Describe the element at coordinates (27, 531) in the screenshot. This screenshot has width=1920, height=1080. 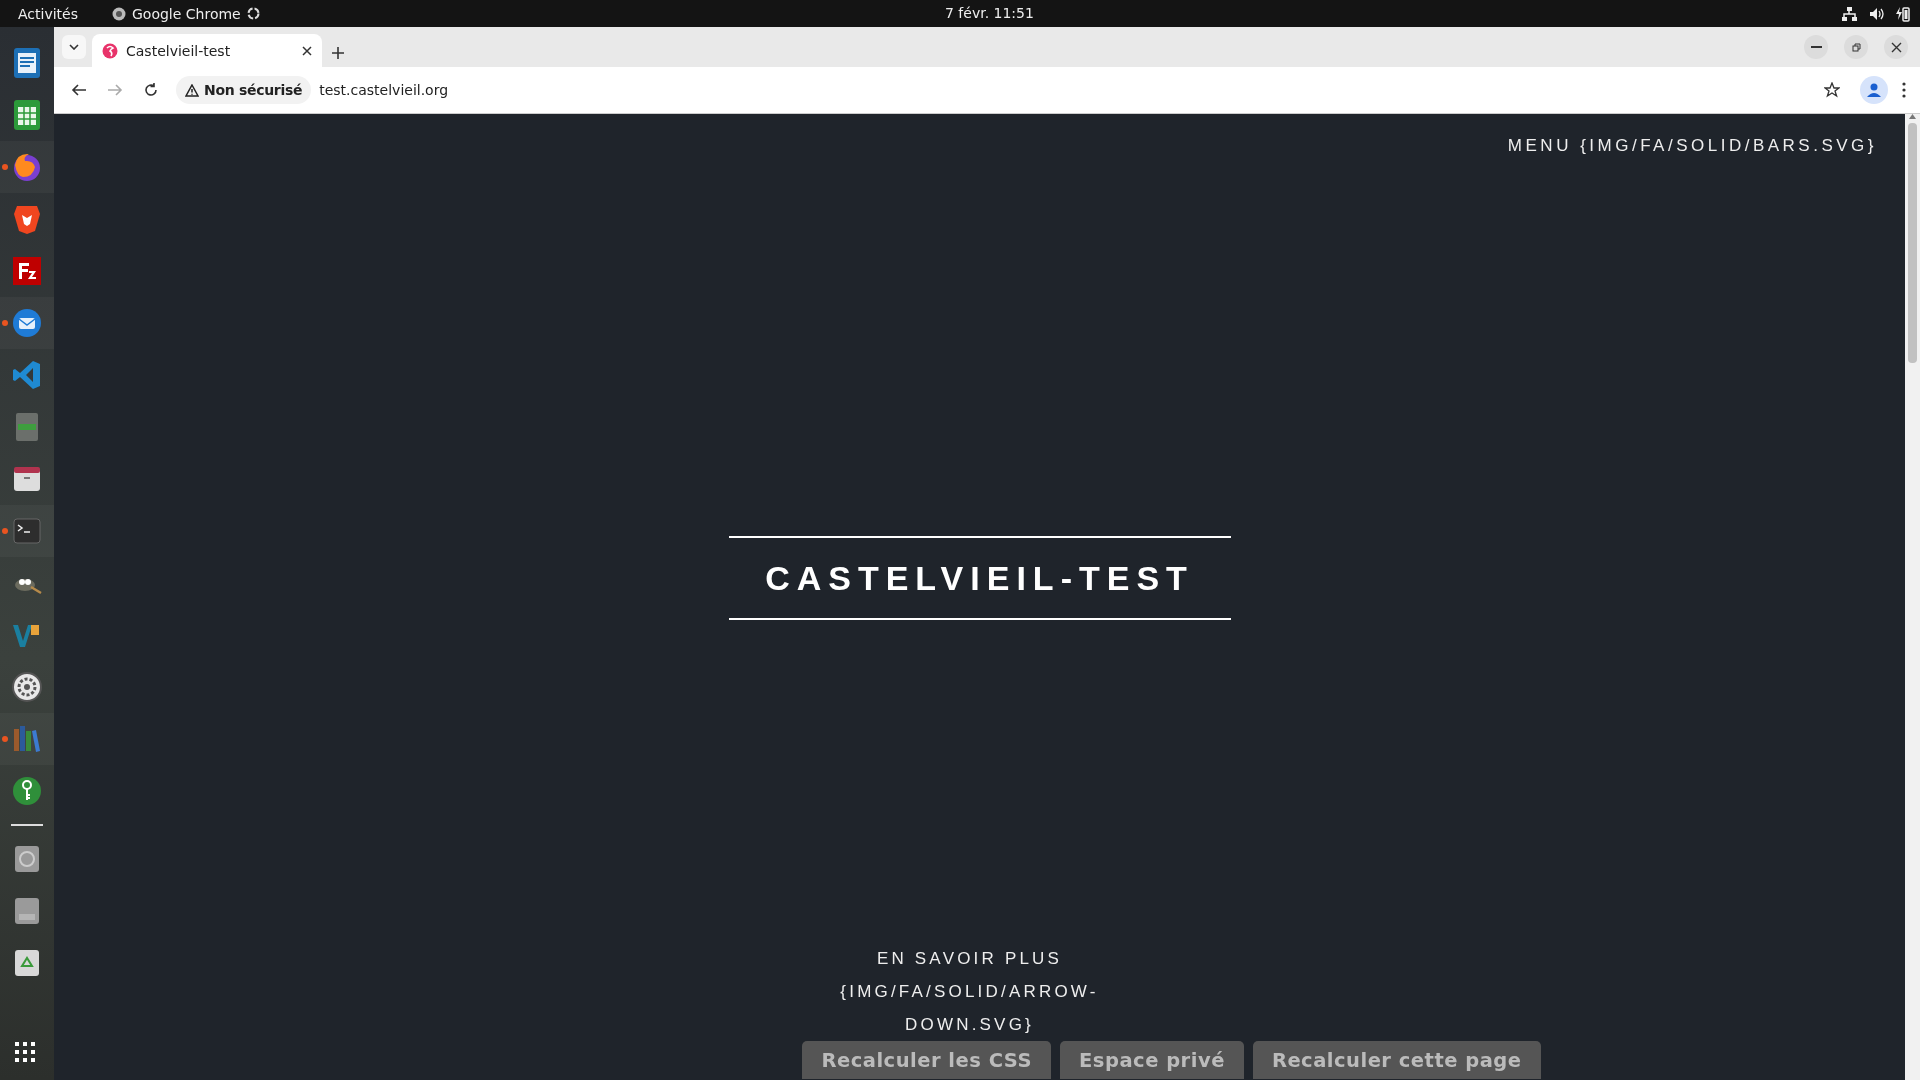
I see `terminal-icon` at that location.